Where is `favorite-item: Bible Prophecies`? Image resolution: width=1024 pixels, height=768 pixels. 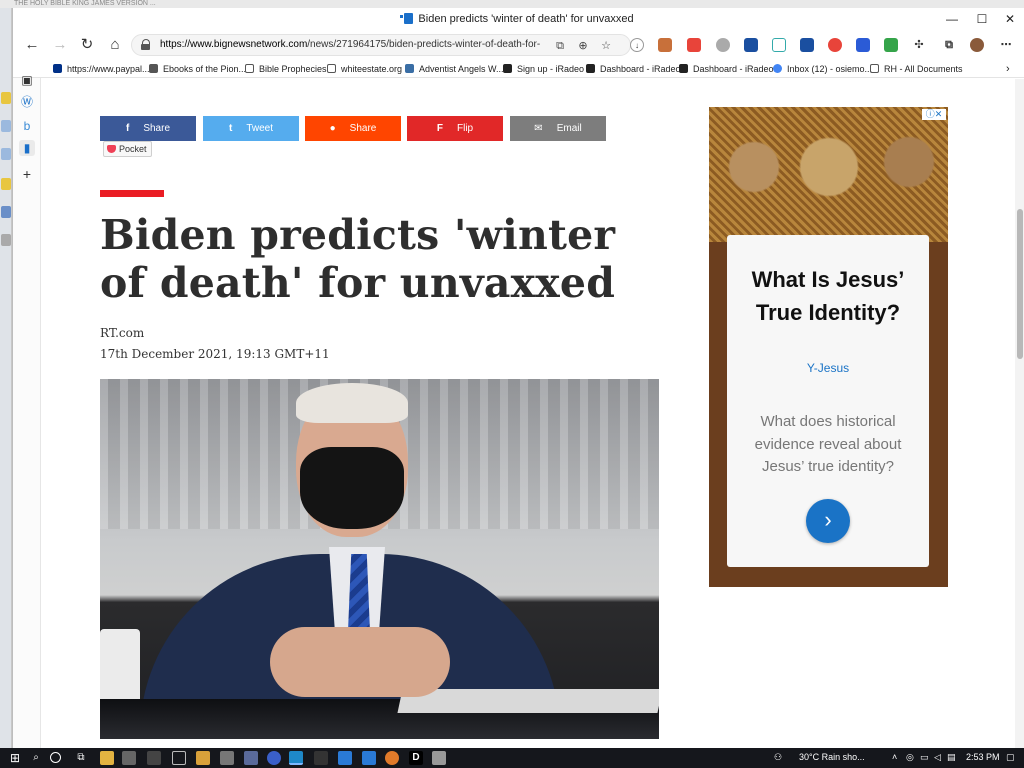 favorite-item: Bible Prophecies is located at coordinates (286, 69).